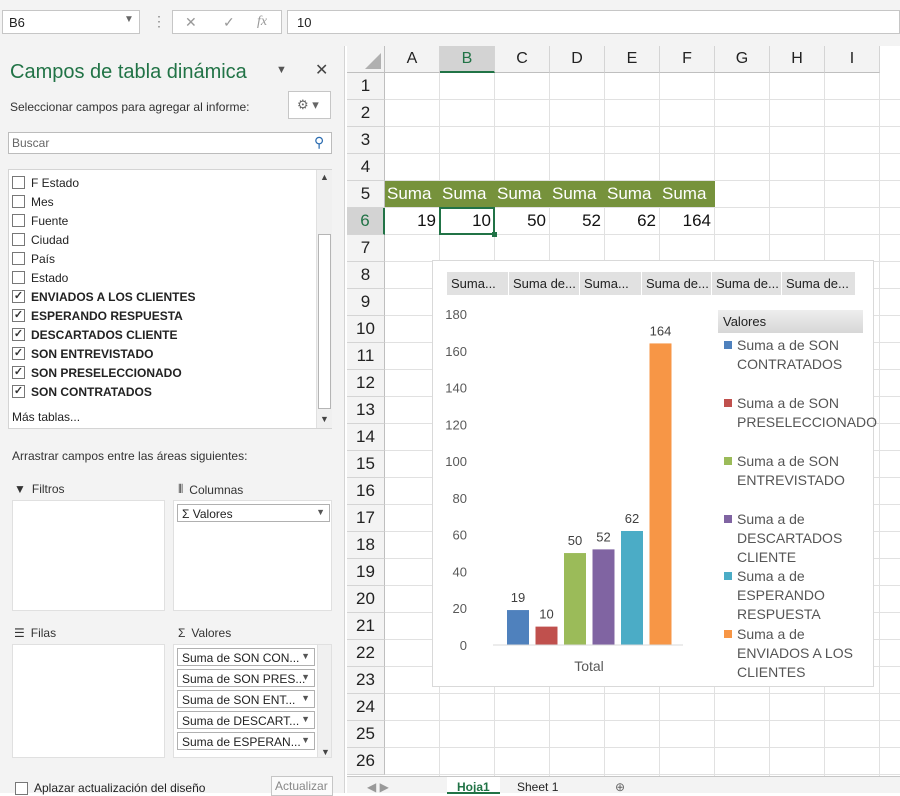 This screenshot has width=900, height=796. What do you see at coordinates (522, 59) in the screenshot?
I see `column-header: C` at bounding box center [522, 59].